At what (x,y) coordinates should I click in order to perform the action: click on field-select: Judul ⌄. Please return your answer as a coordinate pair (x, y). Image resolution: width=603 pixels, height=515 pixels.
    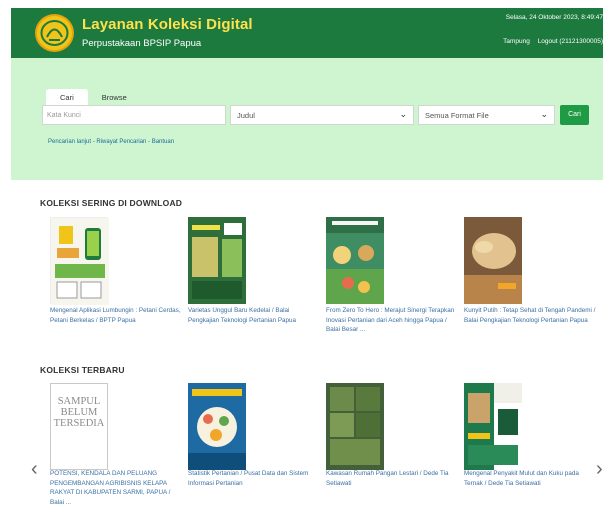
    Looking at the image, I should click on (322, 115).